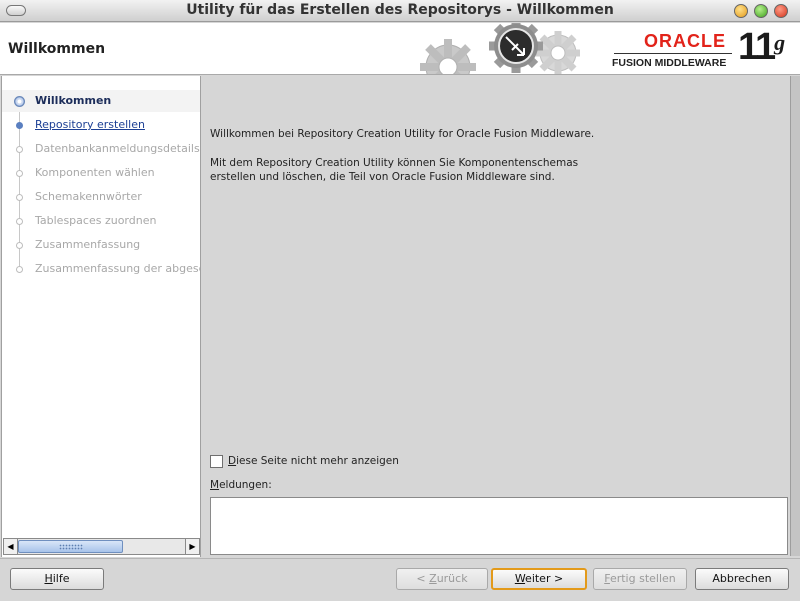  What do you see at coordinates (781, 11) in the screenshot?
I see `close-icon` at bounding box center [781, 11].